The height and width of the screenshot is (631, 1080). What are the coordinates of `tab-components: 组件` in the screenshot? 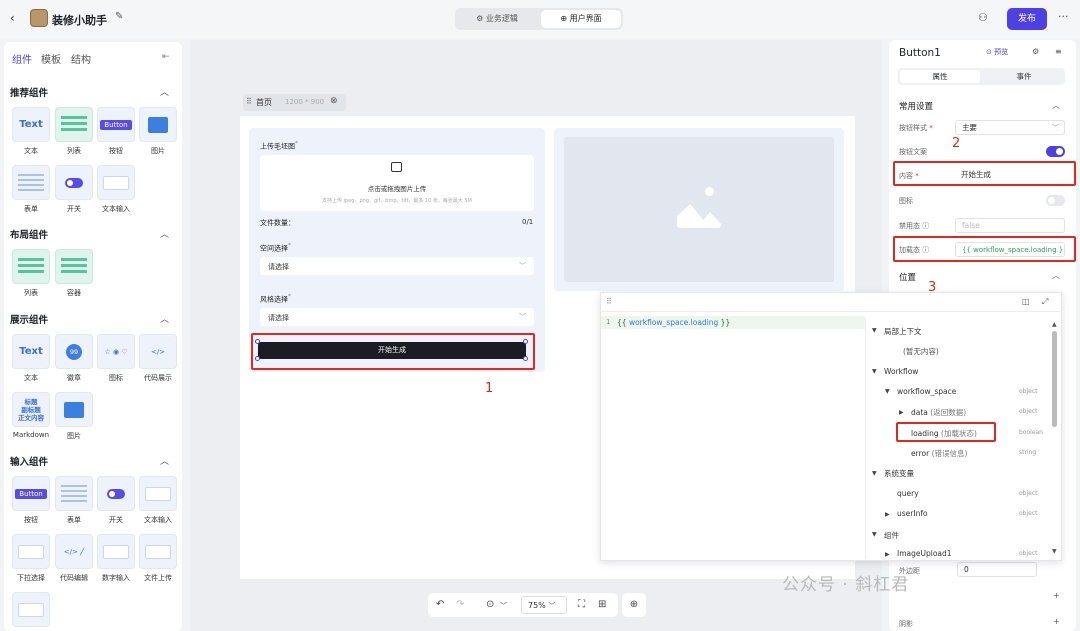 It's located at (22, 58).